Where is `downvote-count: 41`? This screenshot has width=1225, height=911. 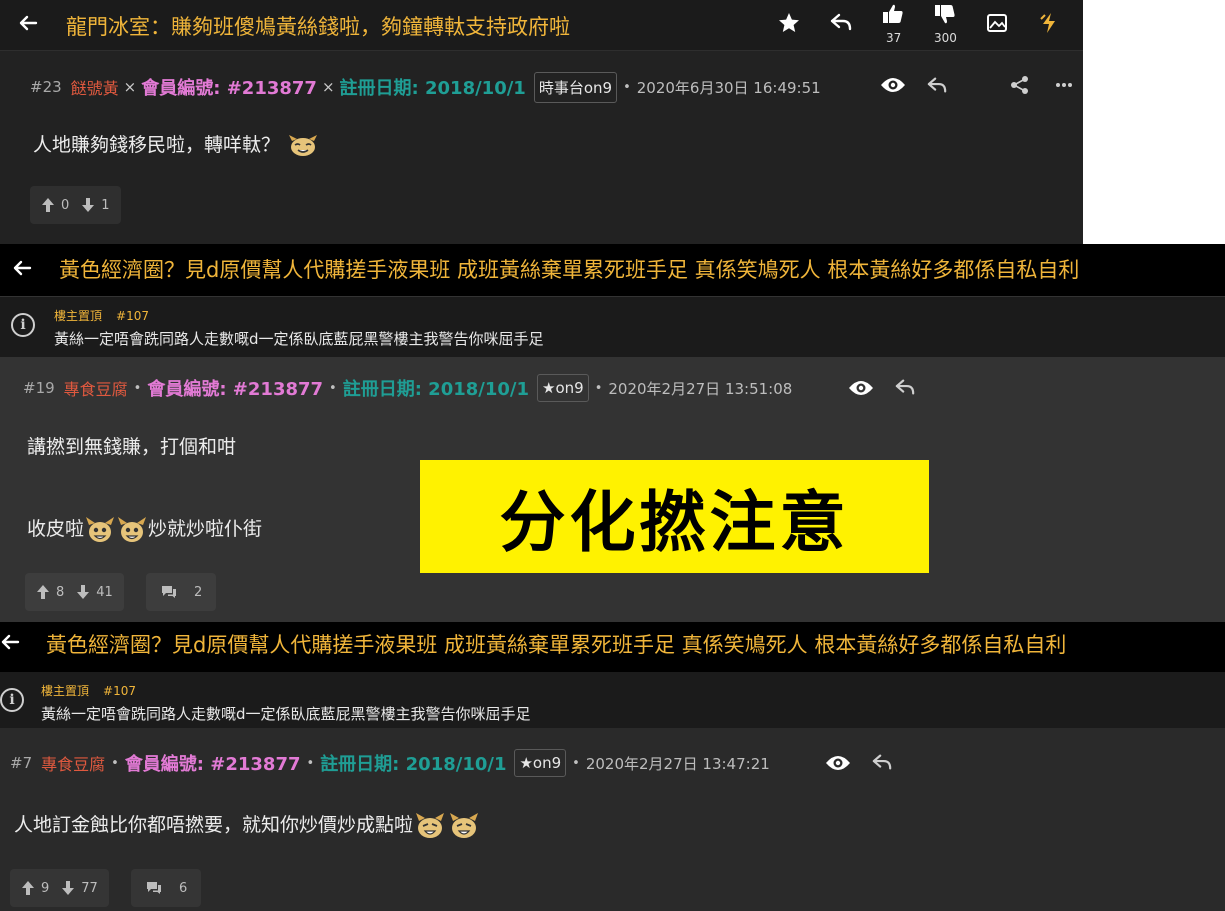 downvote-count: 41 is located at coordinates (104, 592).